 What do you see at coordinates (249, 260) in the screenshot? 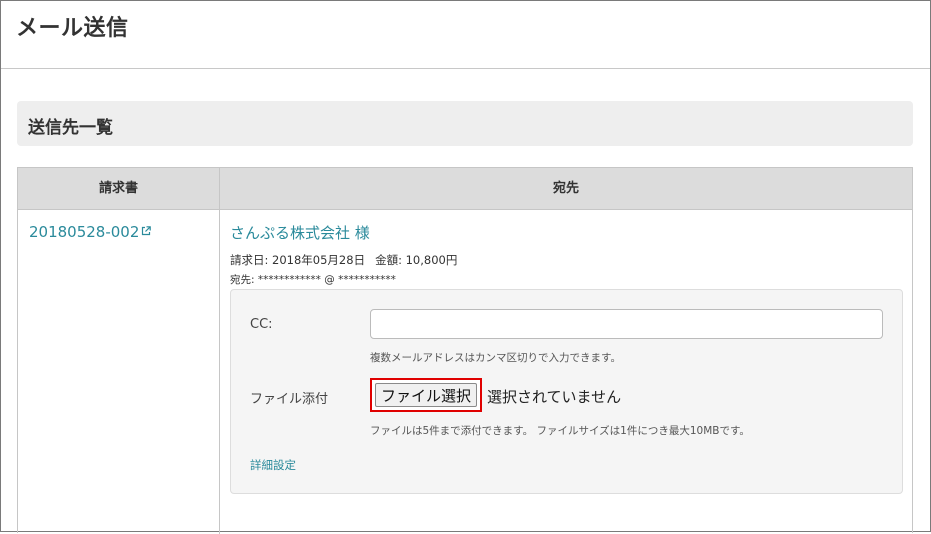
I see `invoice-date-label: 請求日:` at bounding box center [249, 260].